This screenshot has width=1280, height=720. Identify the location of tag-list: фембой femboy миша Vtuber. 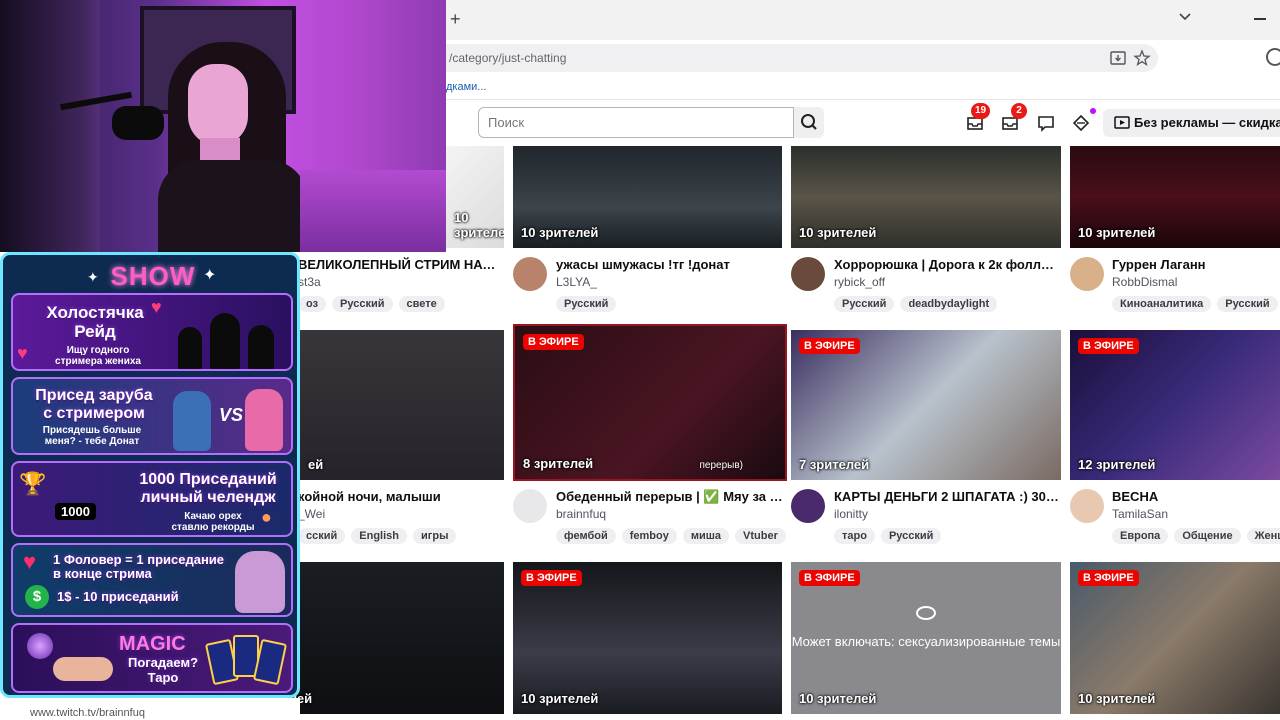
(671, 536).